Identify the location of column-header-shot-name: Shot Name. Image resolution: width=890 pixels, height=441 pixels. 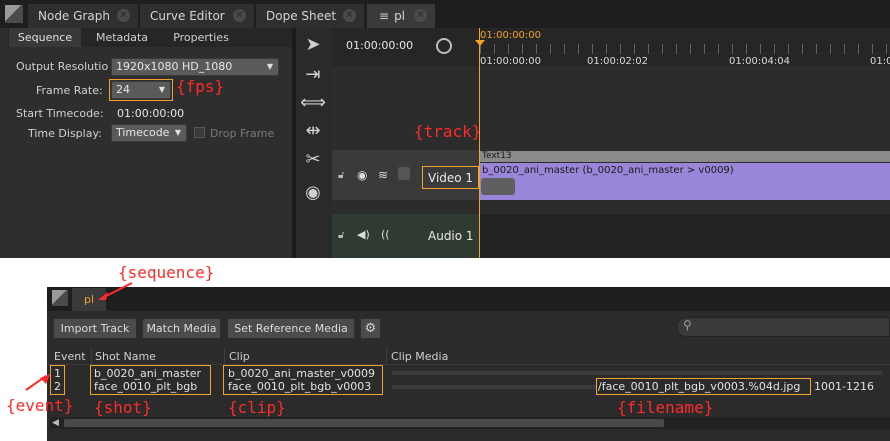
(125, 356).